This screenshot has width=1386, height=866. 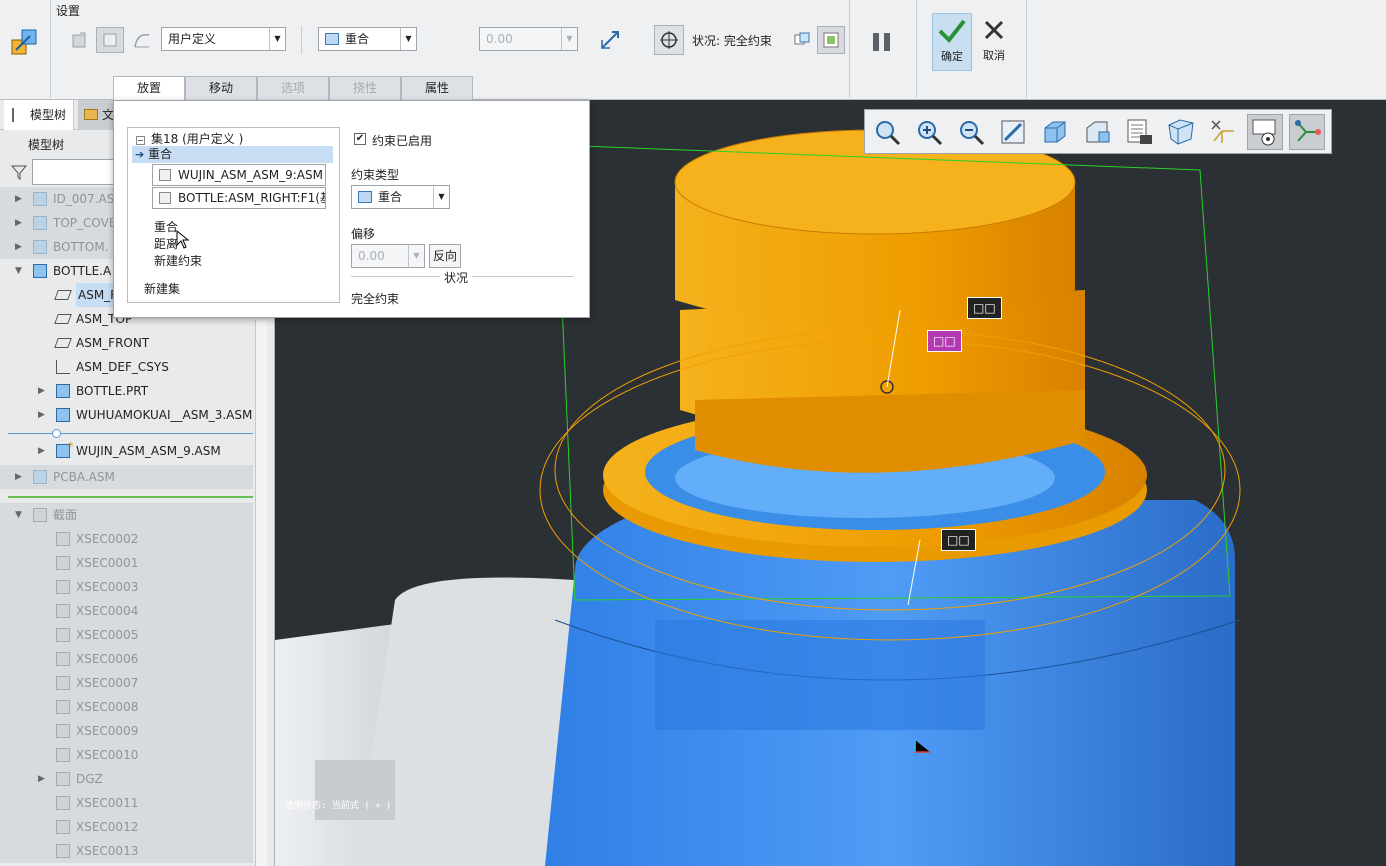 I want to click on tree-item: ASM_DEF_CSYS, so click(x=126, y=367).